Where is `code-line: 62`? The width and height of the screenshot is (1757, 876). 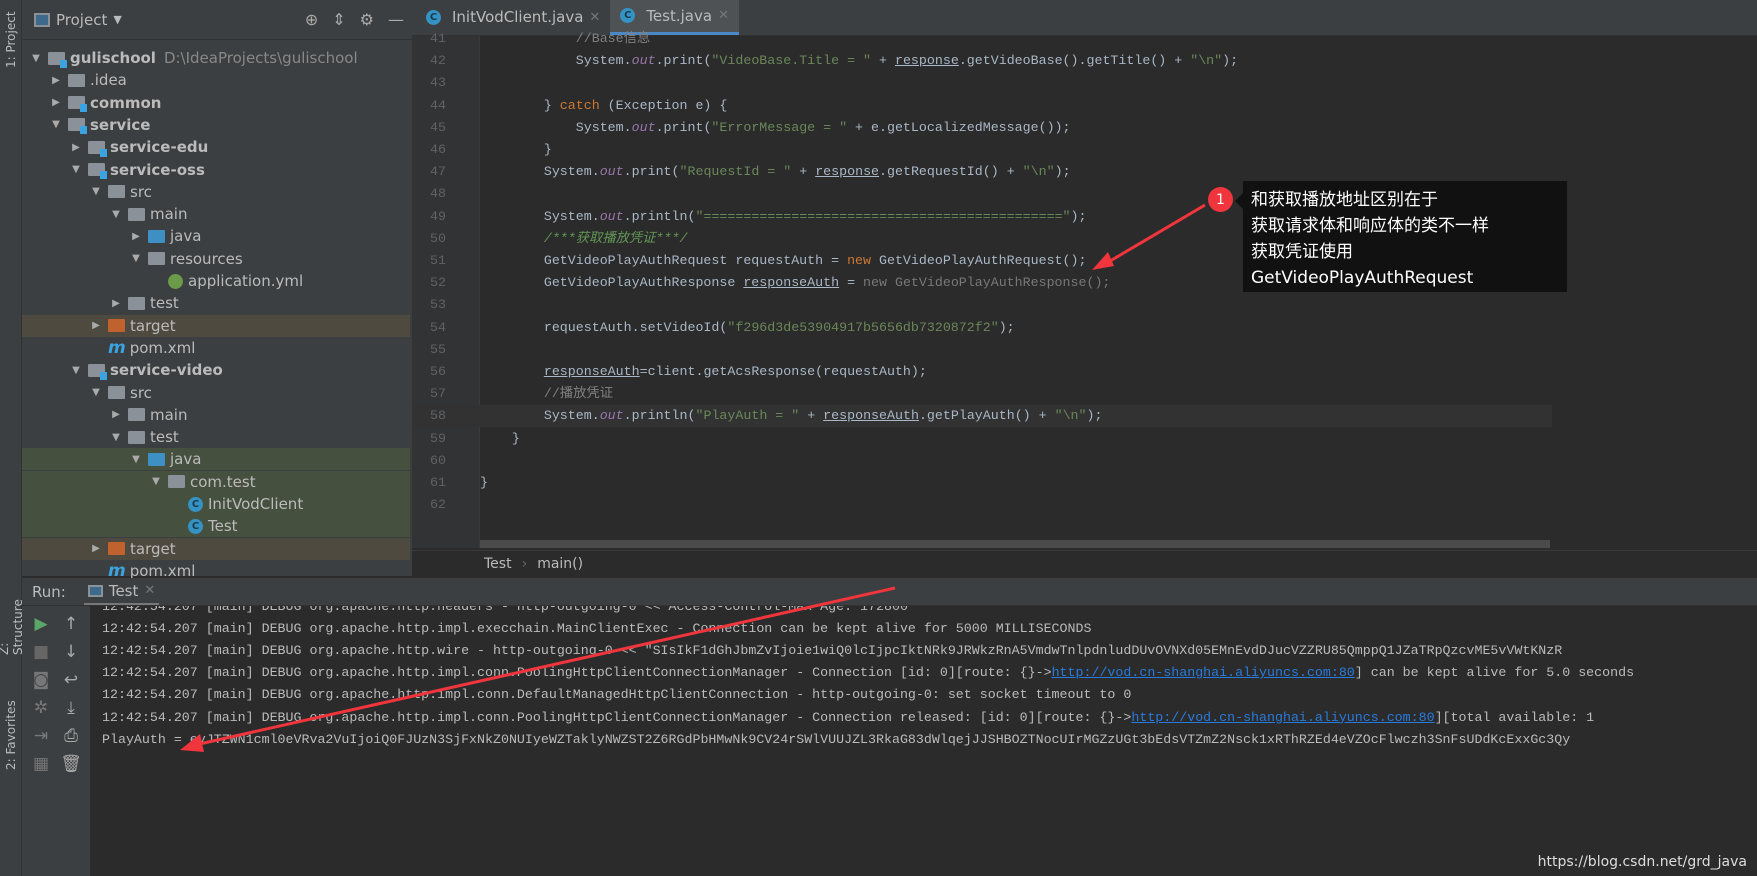
code-line: 62 is located at coordinates (982, 505).